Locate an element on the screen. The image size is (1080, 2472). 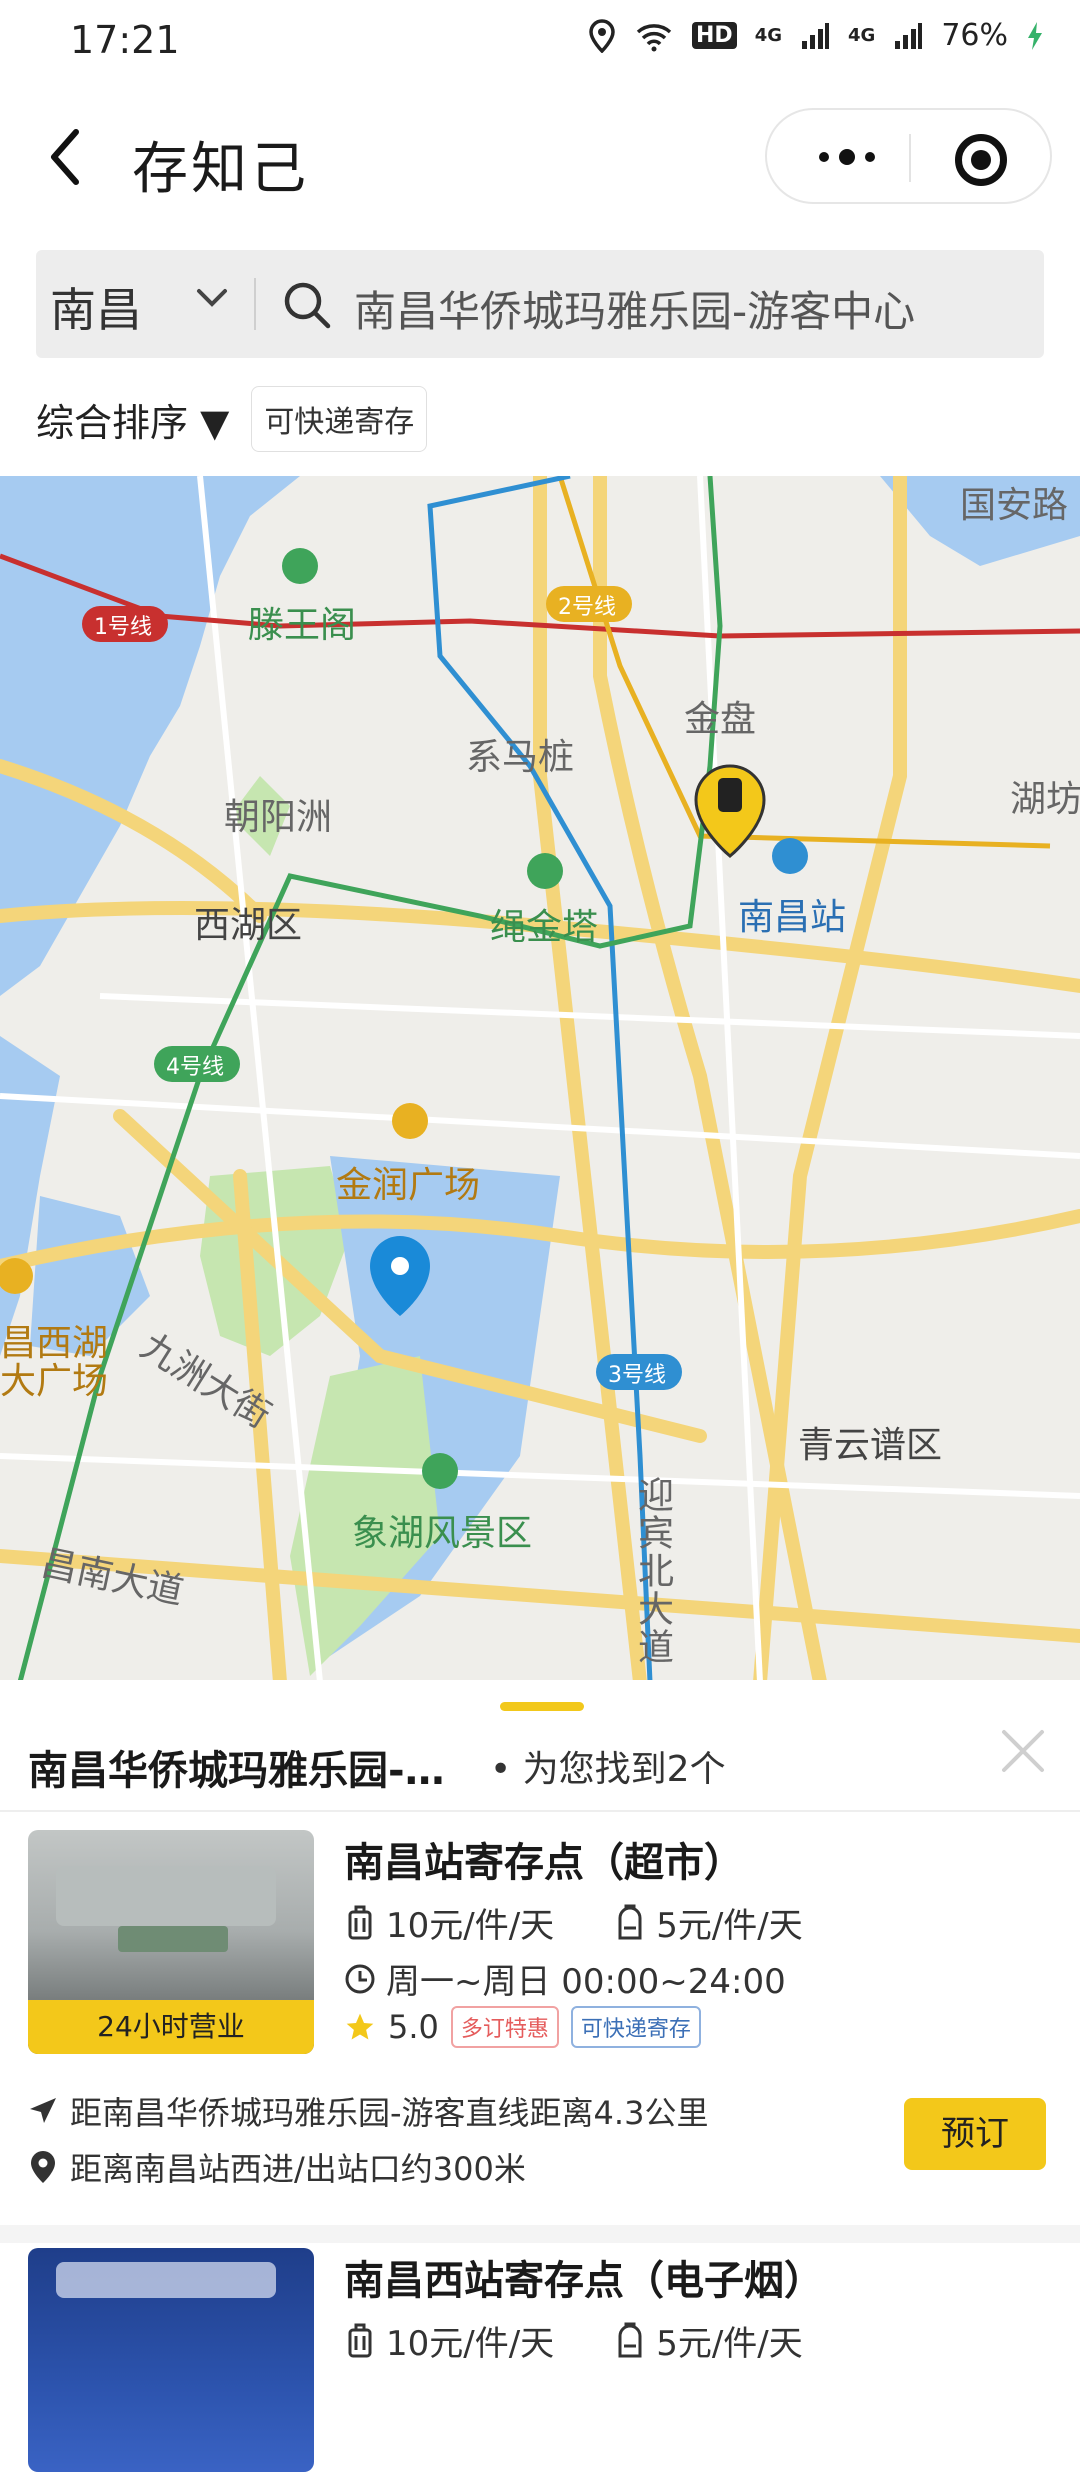
location-pin-icon is located at coordinates (43, 2167).